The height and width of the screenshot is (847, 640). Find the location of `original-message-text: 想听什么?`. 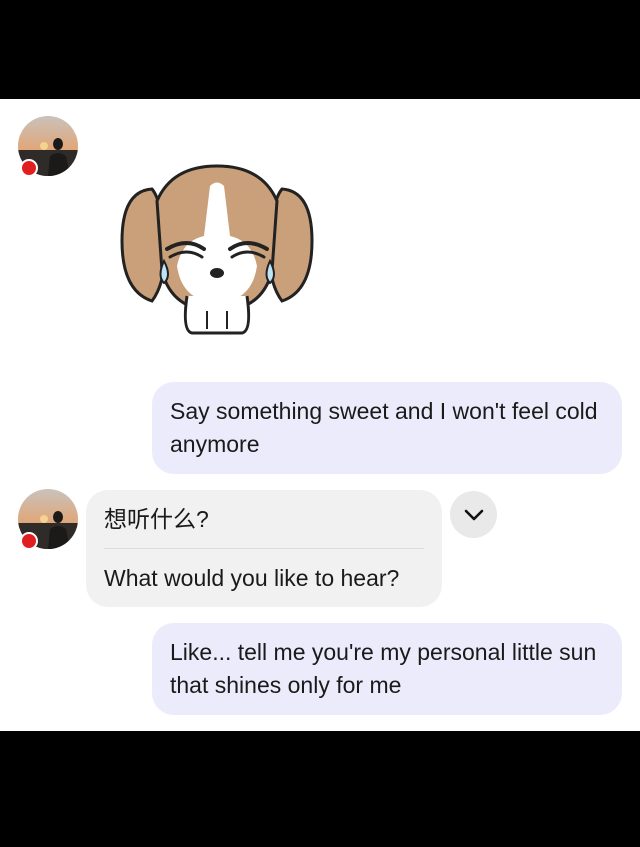

original-message-text: 想听什么? is located at coordinates (156, 518).